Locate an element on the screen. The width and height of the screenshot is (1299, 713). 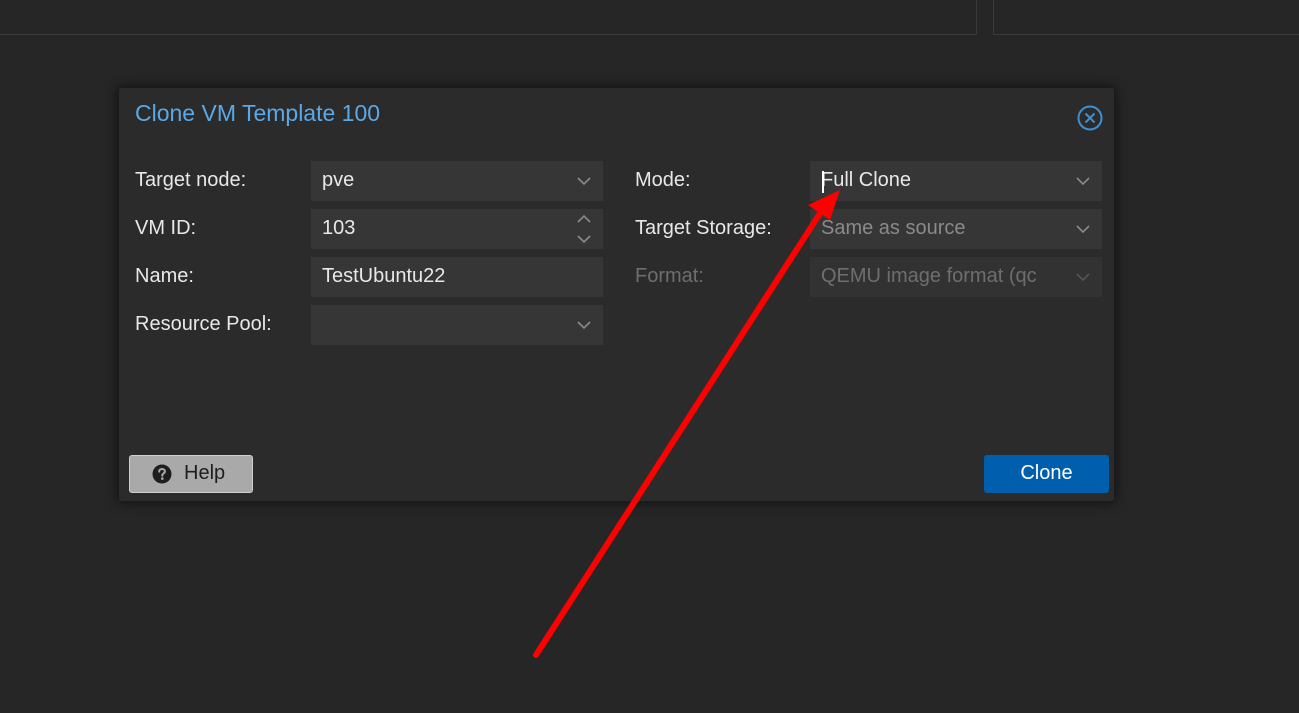
vm-id-spinner: 103 is located at coordinates (457, 229).